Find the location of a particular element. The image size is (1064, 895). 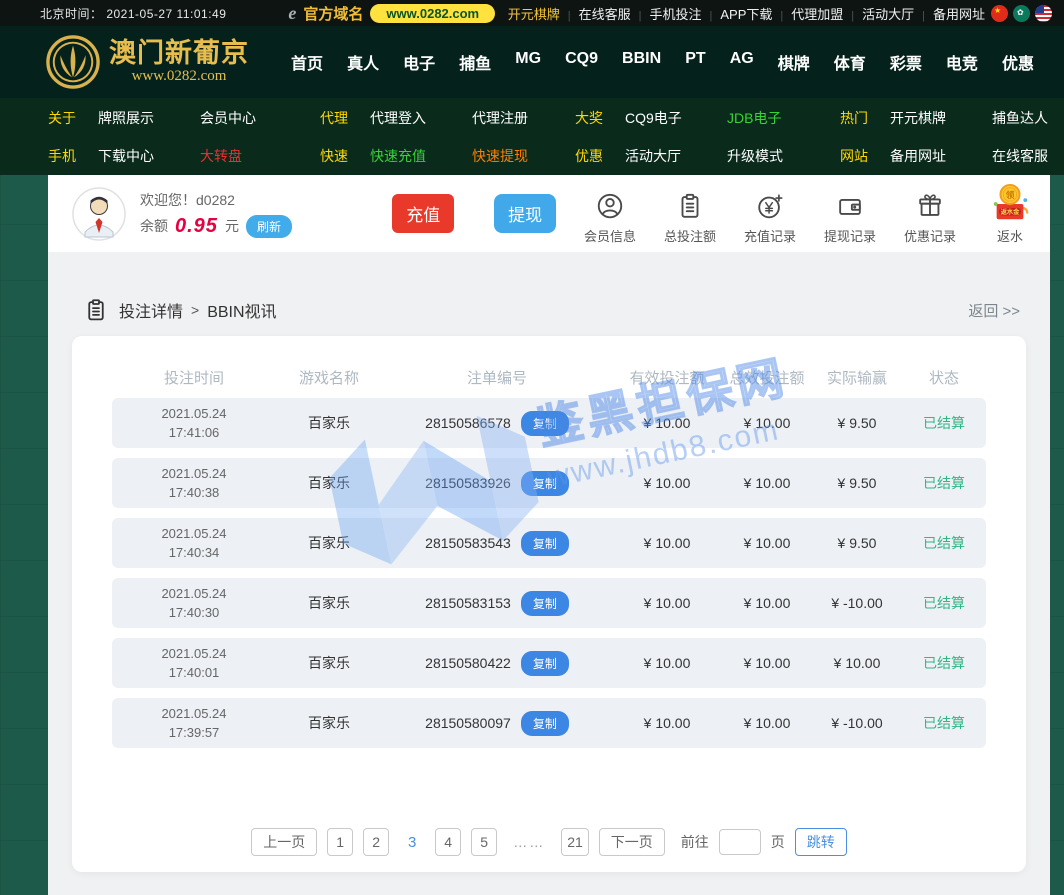

pagination: 上一页 1 2 3 4 5 …… 21 下一页 前往 页 跳转 is located at coordinates (549, 842).